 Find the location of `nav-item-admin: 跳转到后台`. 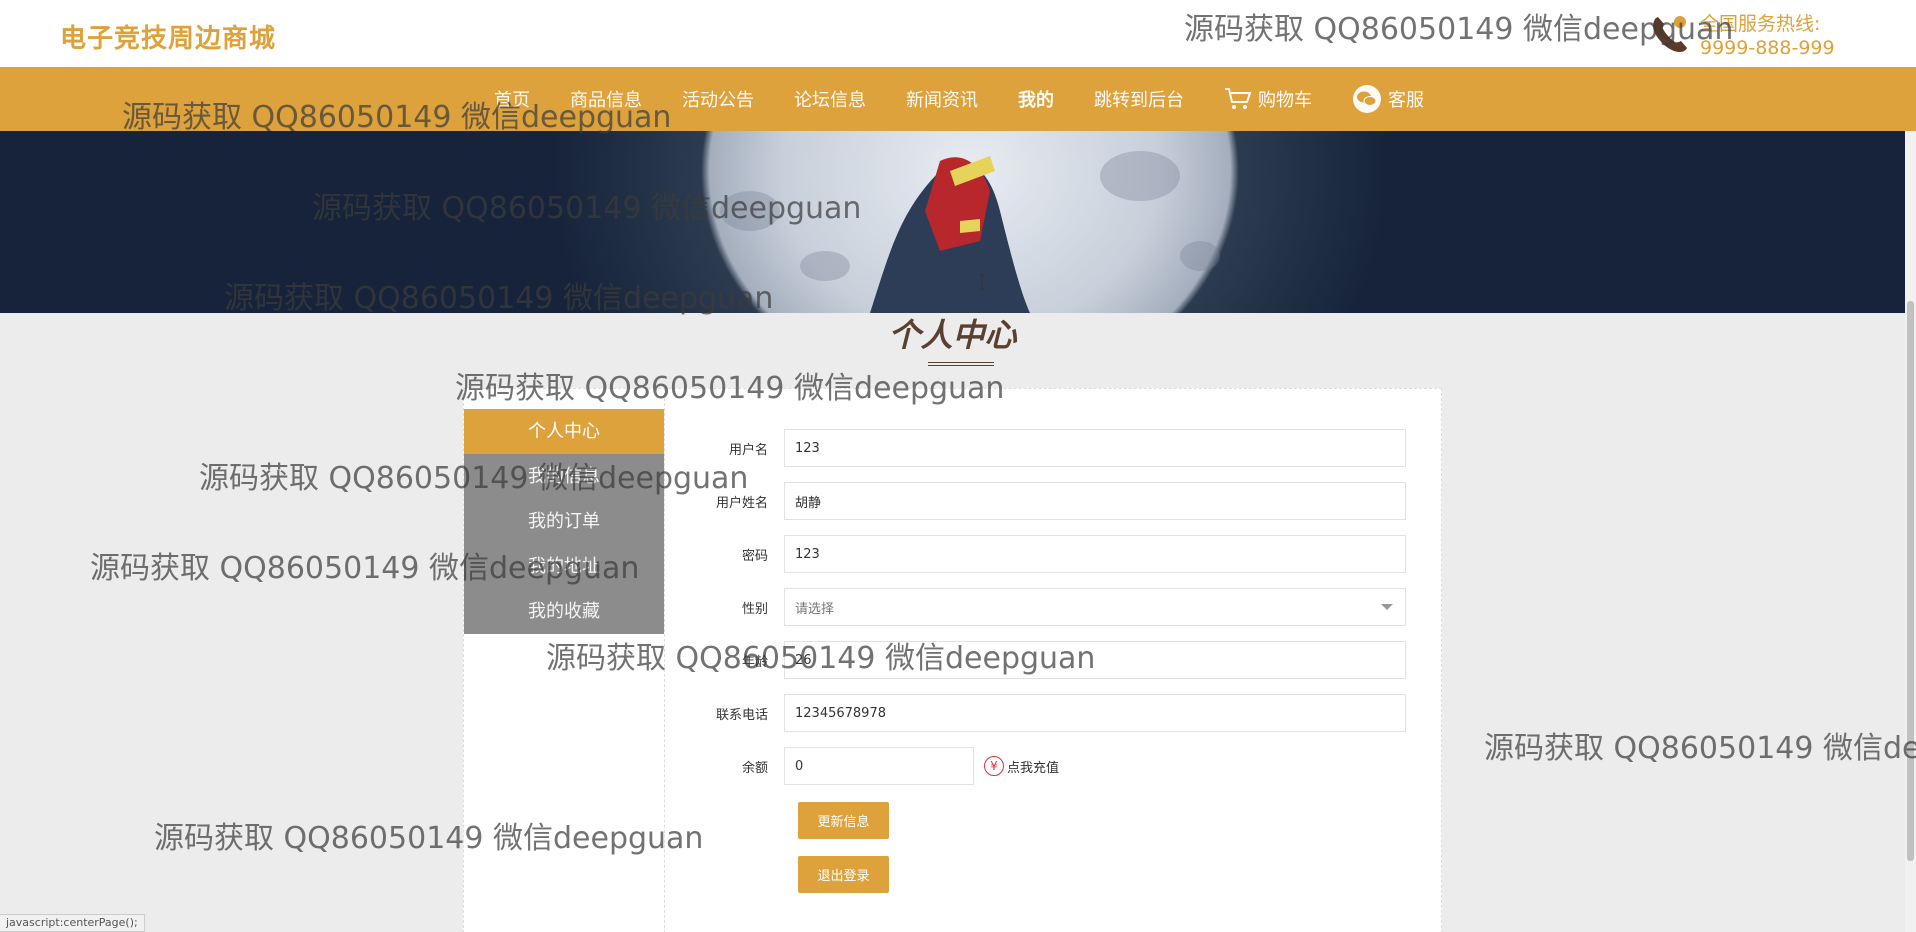

nav-item-admin: 跳转到后台 is located at coordinates (1139, 99).